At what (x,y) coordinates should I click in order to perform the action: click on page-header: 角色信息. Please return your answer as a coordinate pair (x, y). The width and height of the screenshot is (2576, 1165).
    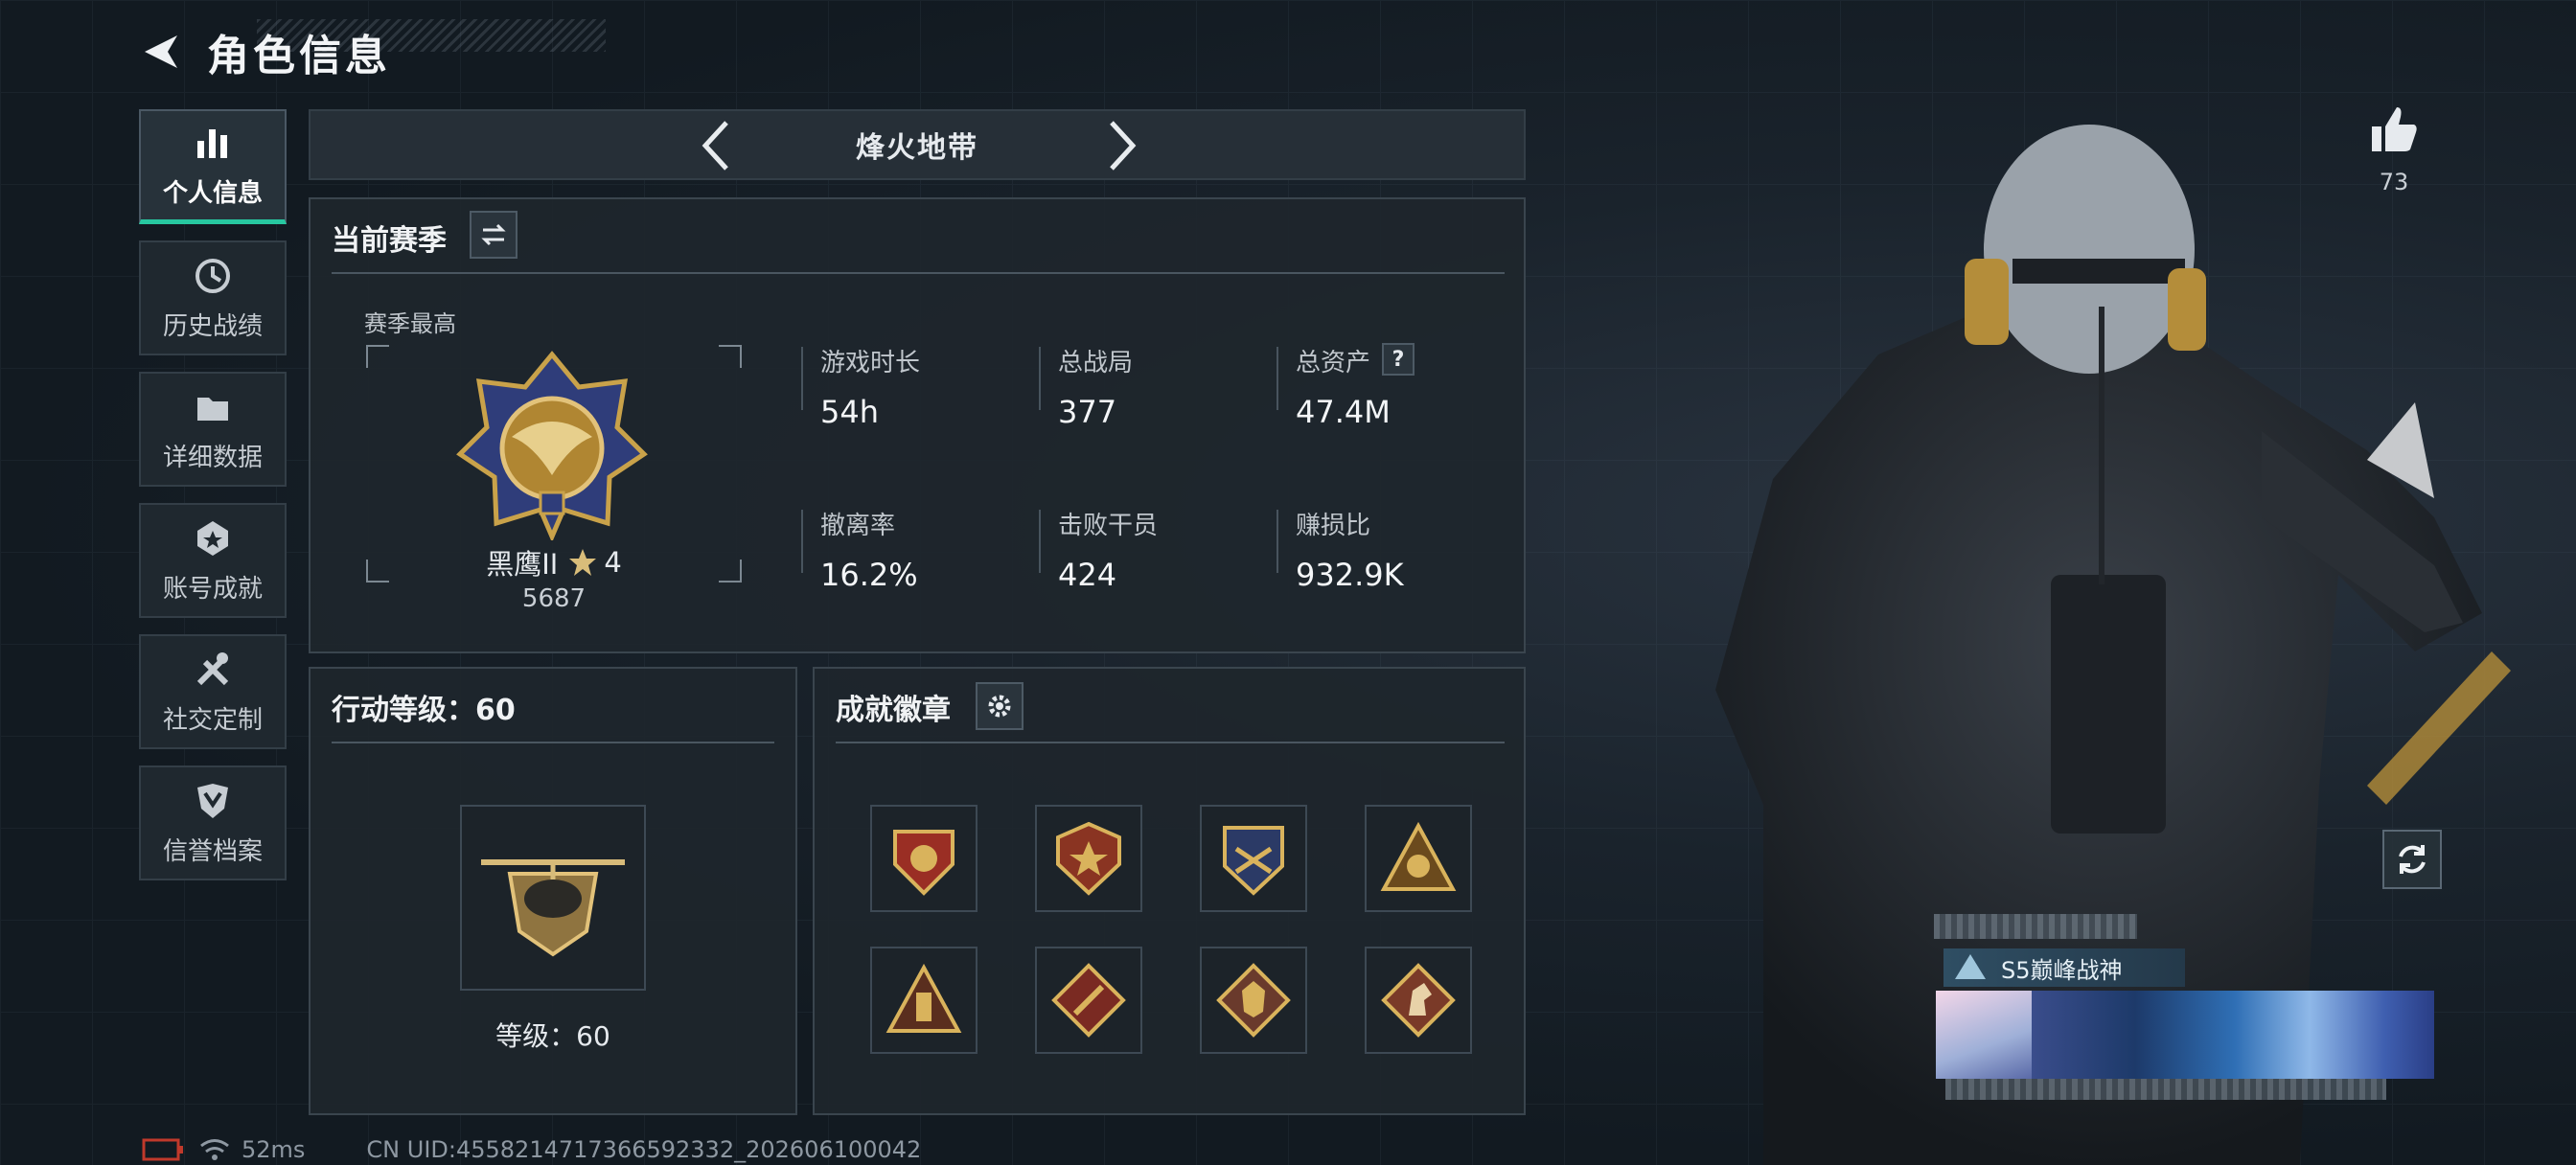
    Looking at the image, I should click on (383, 51).